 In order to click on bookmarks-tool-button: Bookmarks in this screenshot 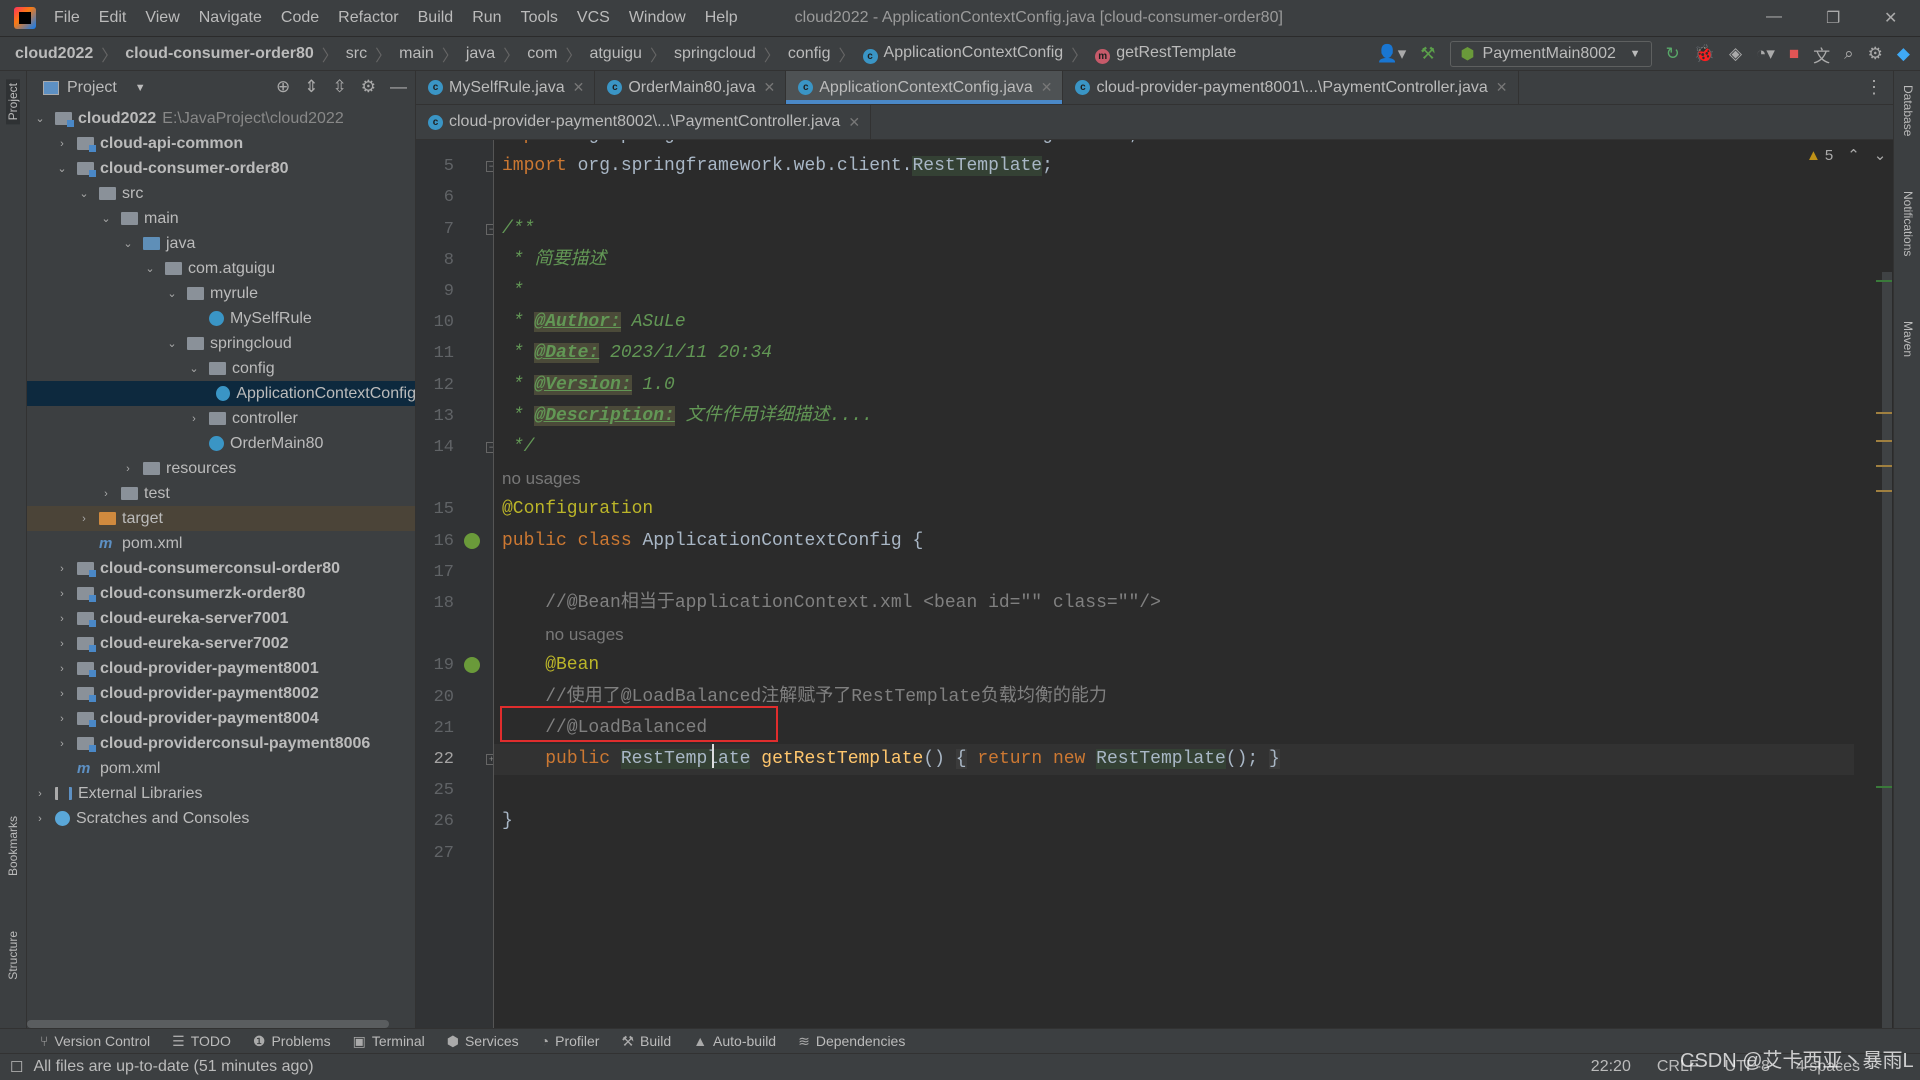, I will do `click(13, 846)`.